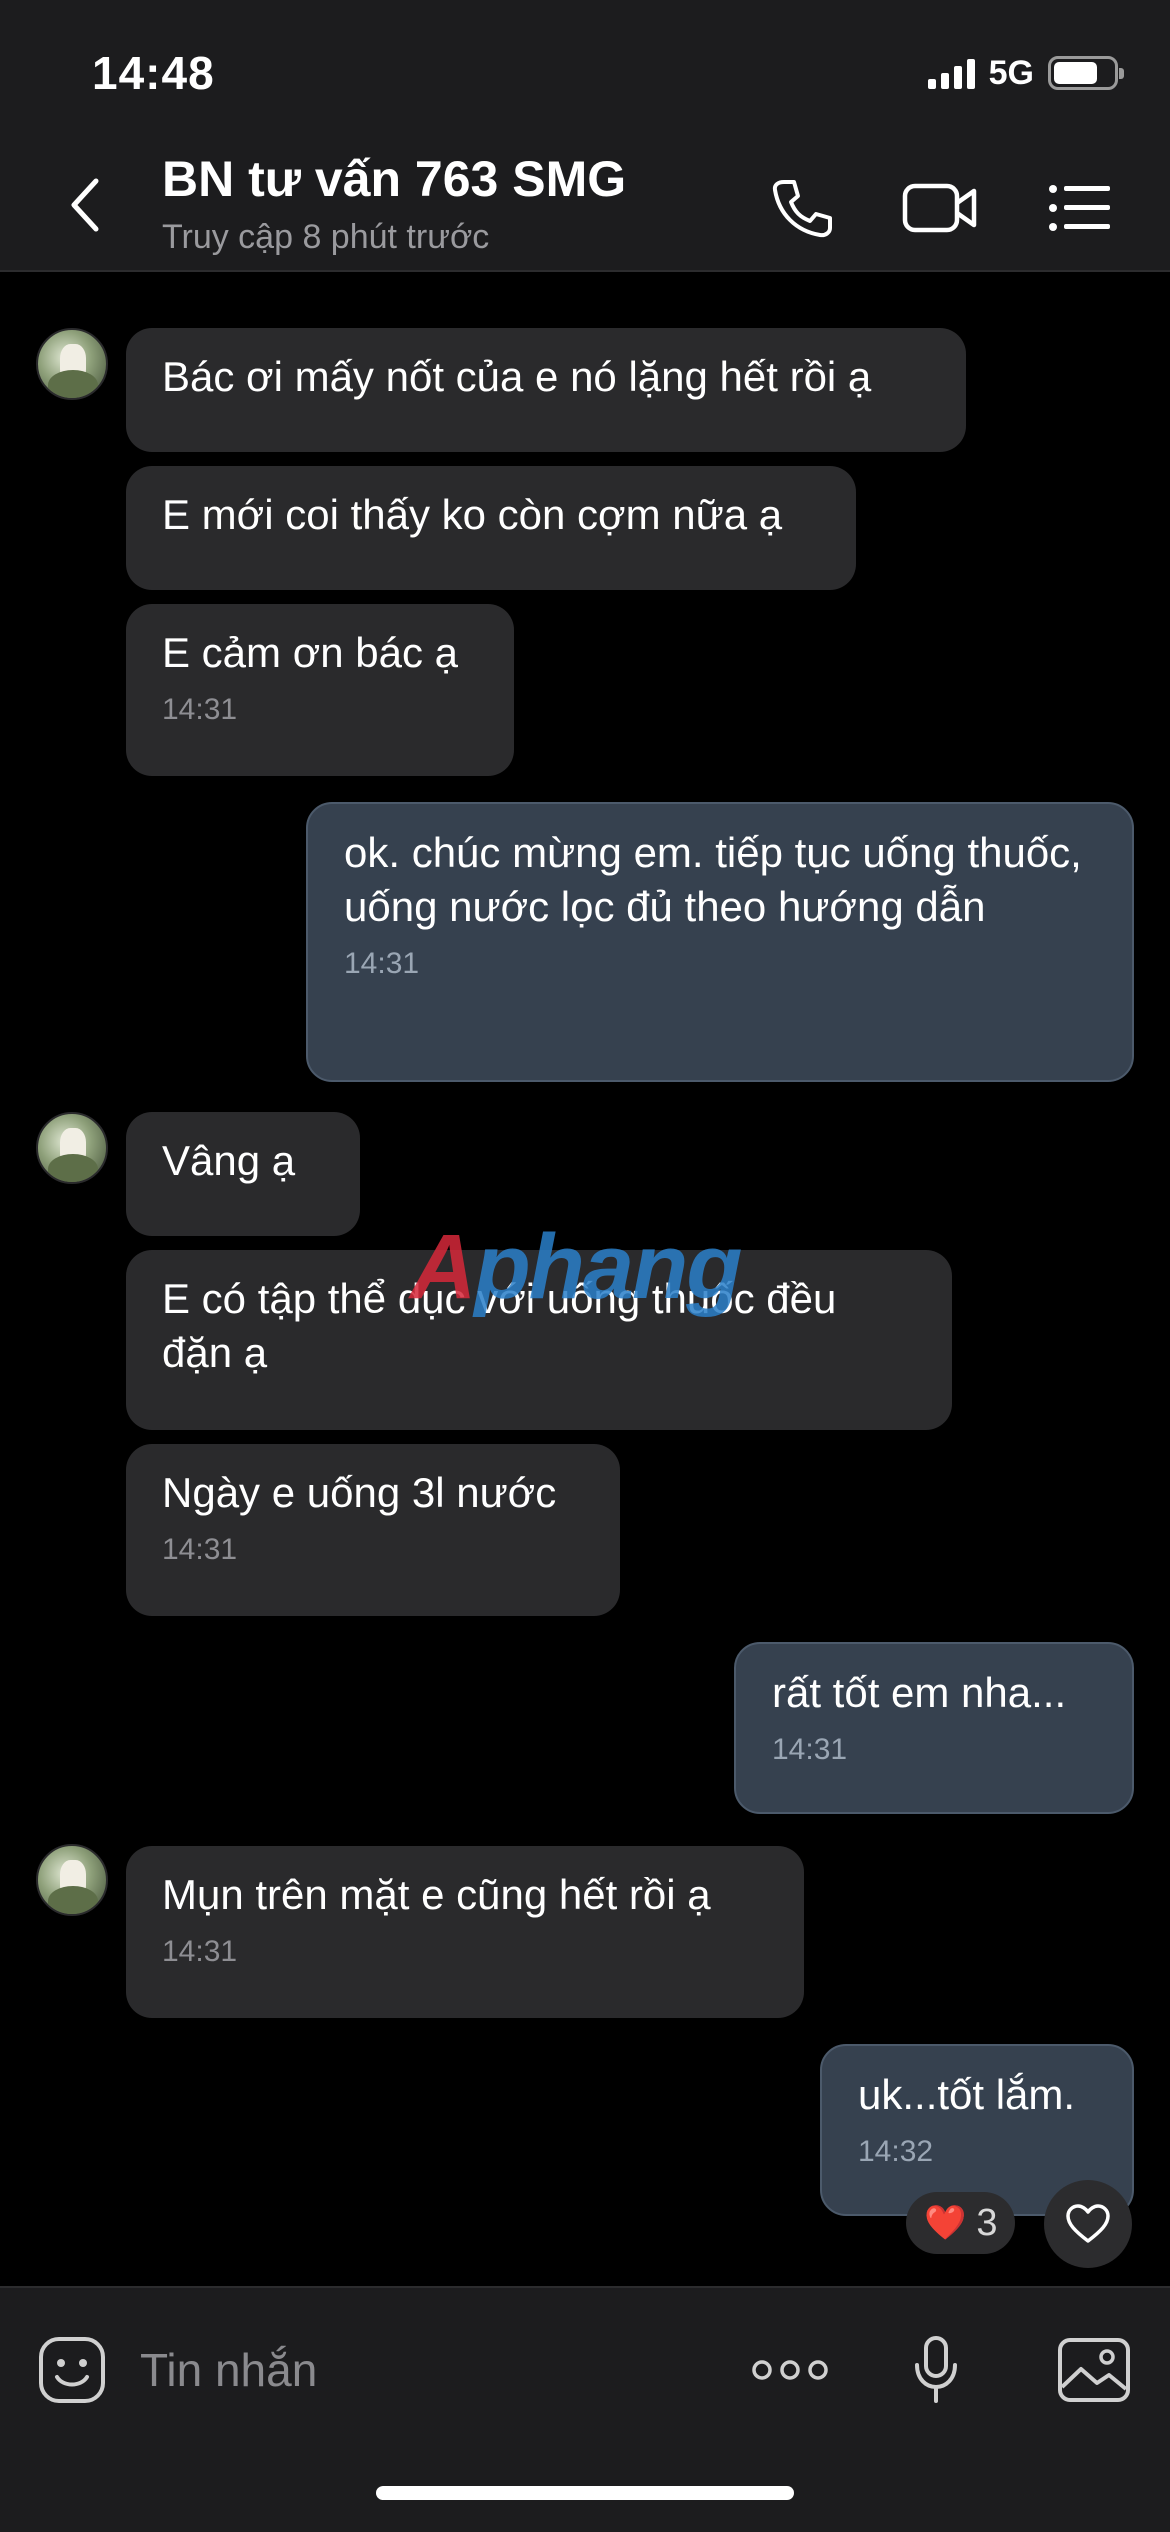 The image size is (1170, 2532). Describe the element at coordinates (153, 73) in the screenshot. I see `status-time: 14:48` at that location.